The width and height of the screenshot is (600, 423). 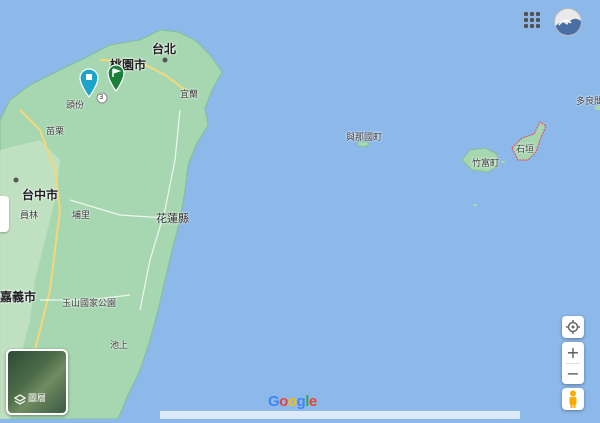 I want to click on blue-place-marker-icon, so click(x=89, y=83).